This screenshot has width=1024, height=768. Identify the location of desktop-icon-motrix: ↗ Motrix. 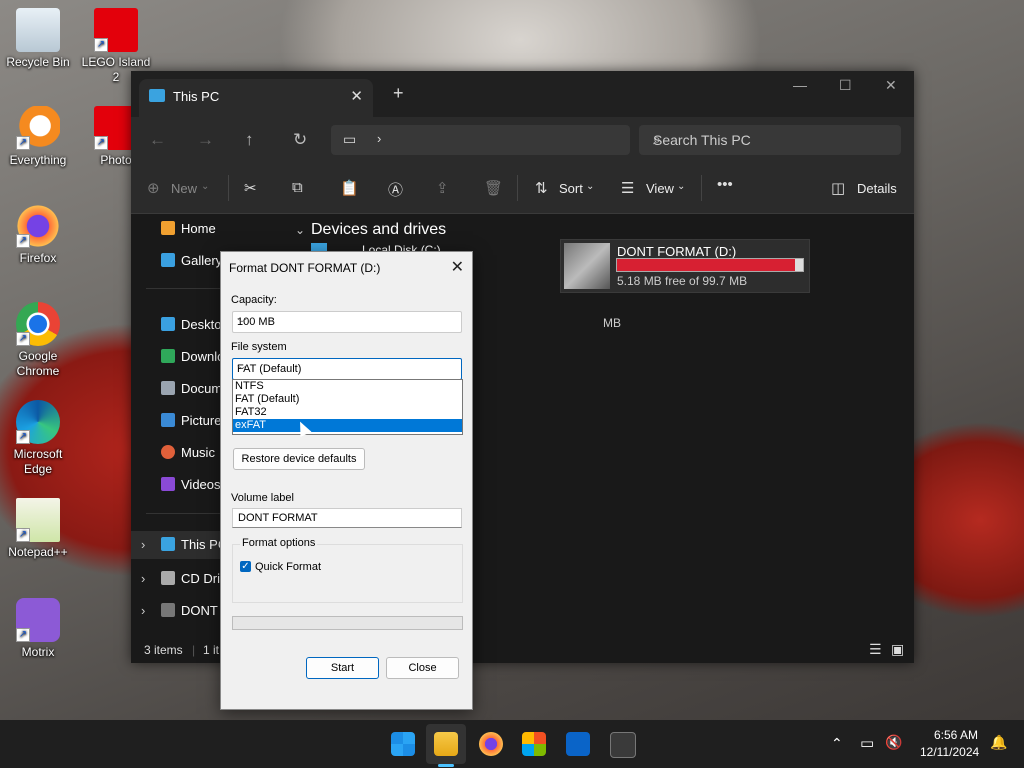
(38, 629).